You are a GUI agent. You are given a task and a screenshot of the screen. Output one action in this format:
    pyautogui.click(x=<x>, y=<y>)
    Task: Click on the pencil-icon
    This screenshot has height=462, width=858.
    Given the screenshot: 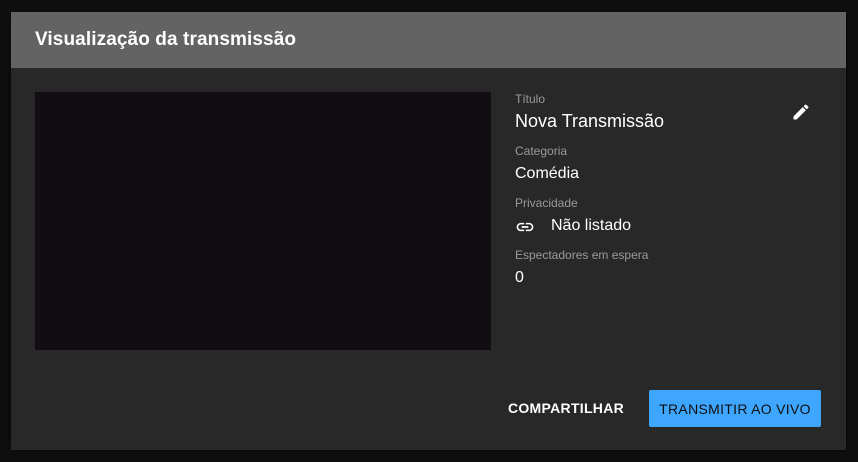 What is the action you would take?
    pyautogui.click(x=801, y=112)
    